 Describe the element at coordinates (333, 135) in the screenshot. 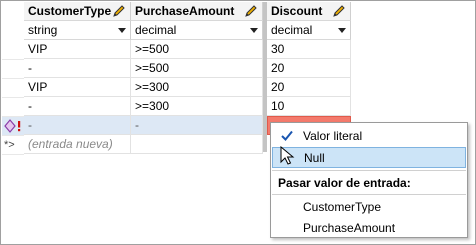

I see `menu-item-label: Valor literal` at that location.